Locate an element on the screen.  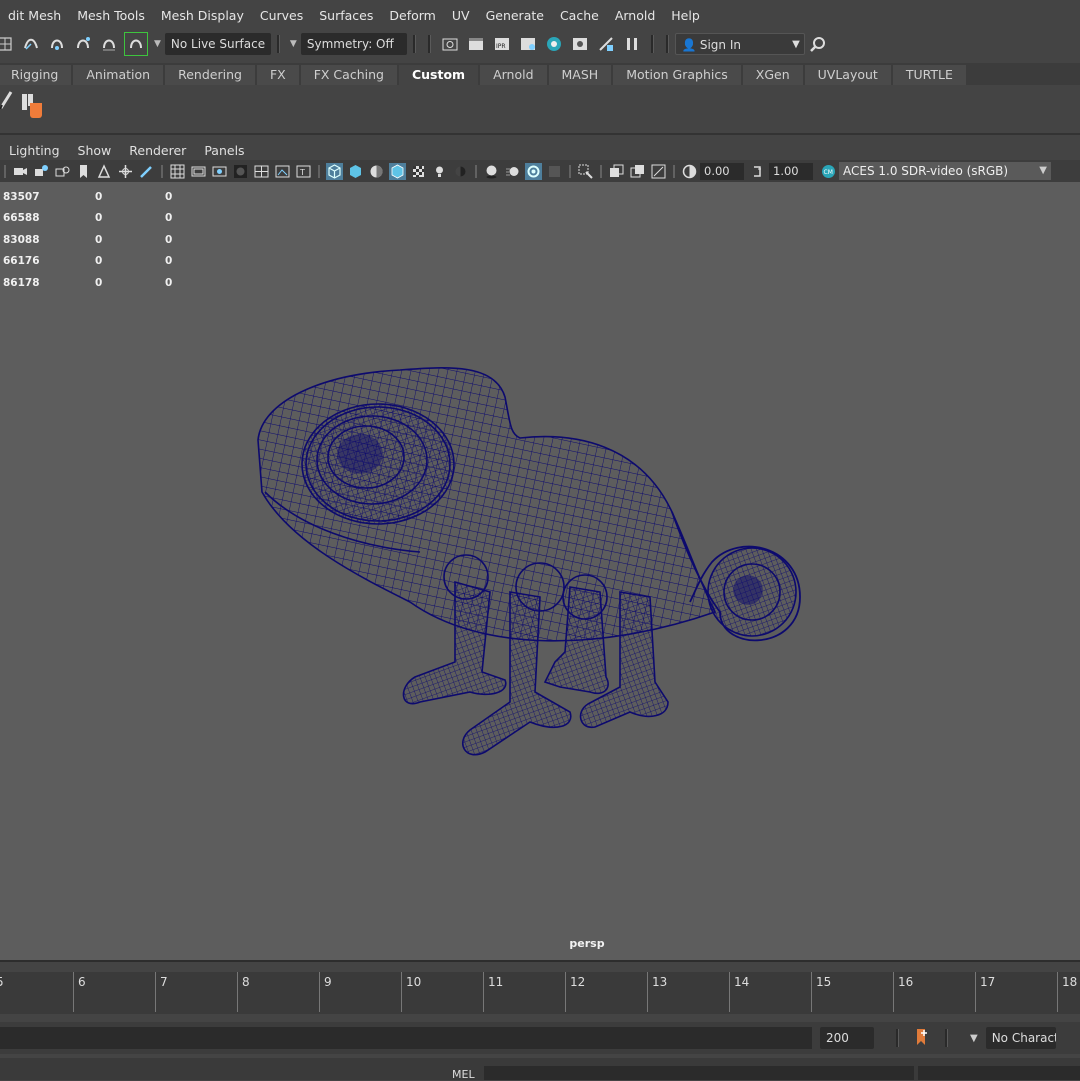
playback-end-field: 200 is located at coordinates (847, 1038).